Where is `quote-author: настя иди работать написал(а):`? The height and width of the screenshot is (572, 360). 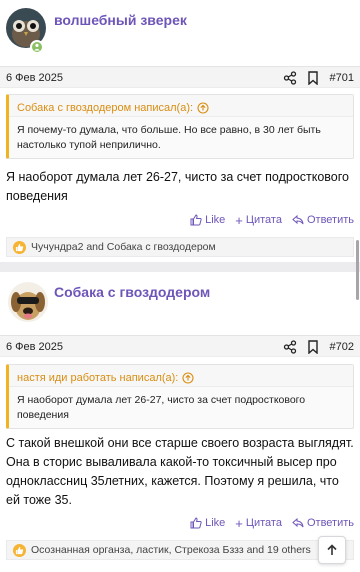
quote-author: настя иди работать написал(а): is located at coordinates (97, 378).